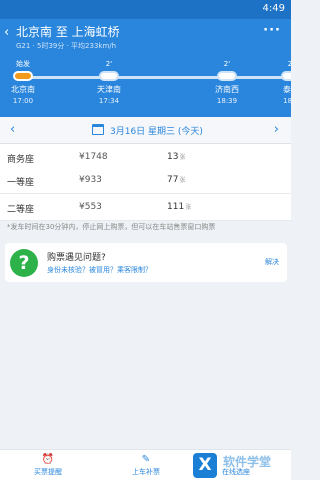  I want to click on seat-availability: 111张, so click(179, 207).